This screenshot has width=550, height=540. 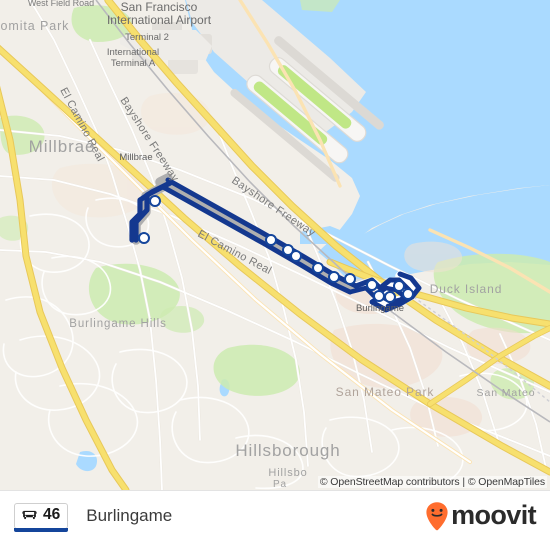 I want to click on poi-label: International Airport, so click(x=159, y=20).